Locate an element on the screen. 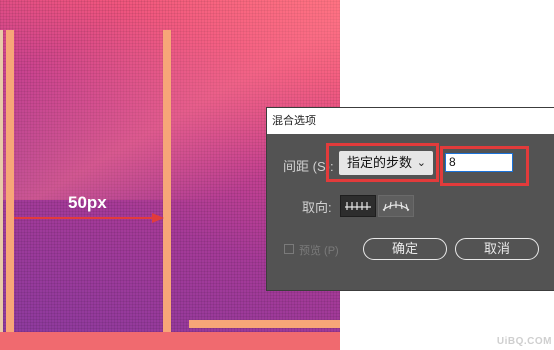  steps-input: 8 is located at coordinates (479, 162).